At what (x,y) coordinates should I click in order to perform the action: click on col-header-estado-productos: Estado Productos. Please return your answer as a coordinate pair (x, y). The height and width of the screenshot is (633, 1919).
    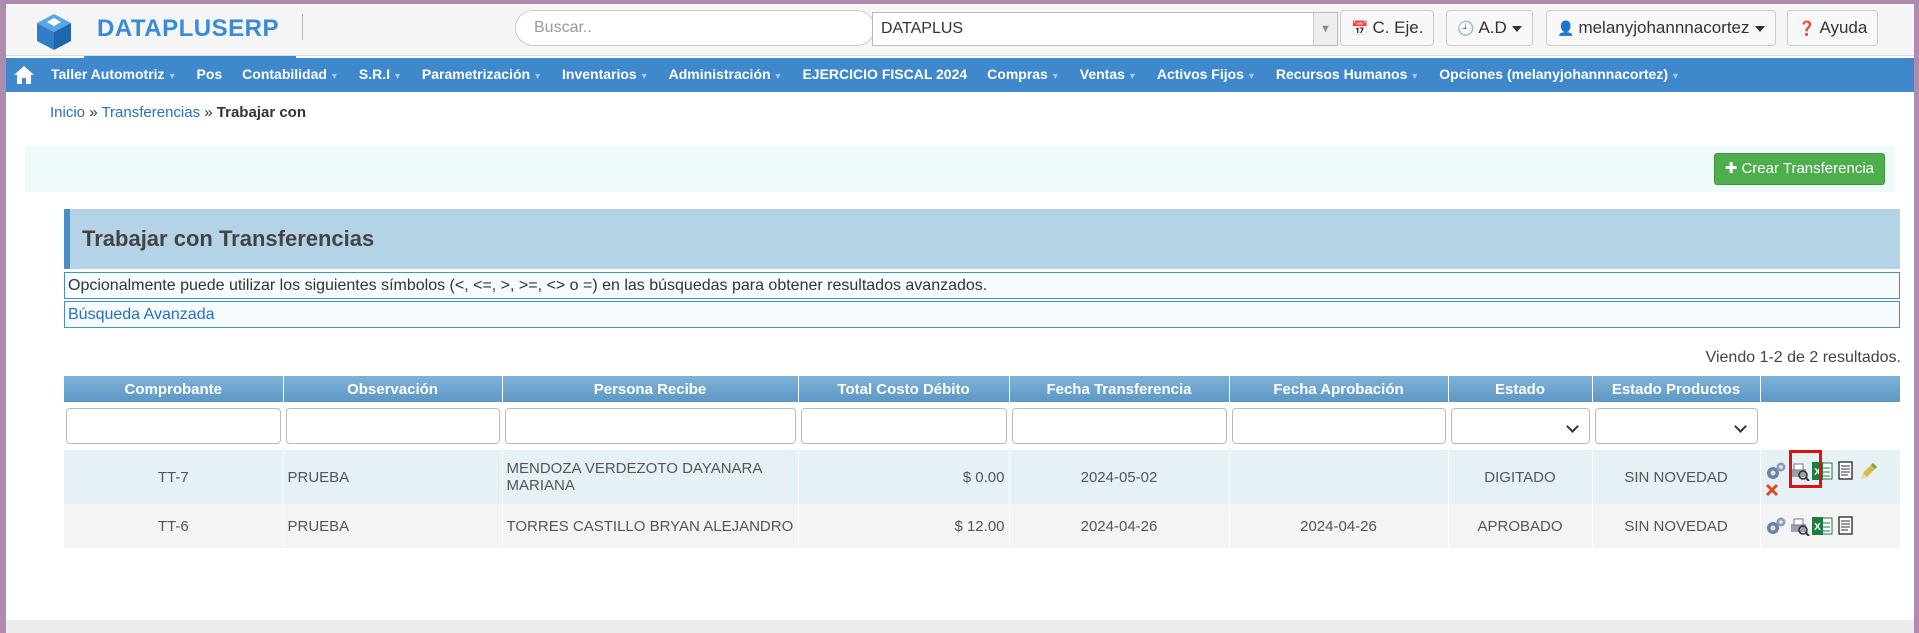
    Looking at the image, I should click on (1676, 389).